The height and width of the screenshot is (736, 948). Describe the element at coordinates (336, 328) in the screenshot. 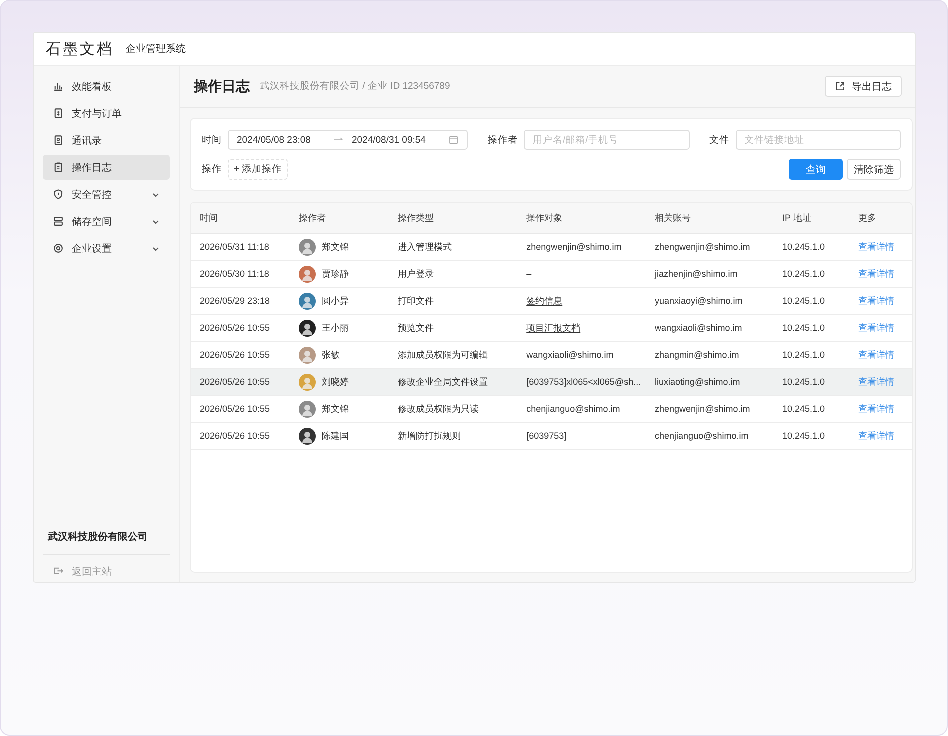

I see `table-cell: 王小丽` at that location.